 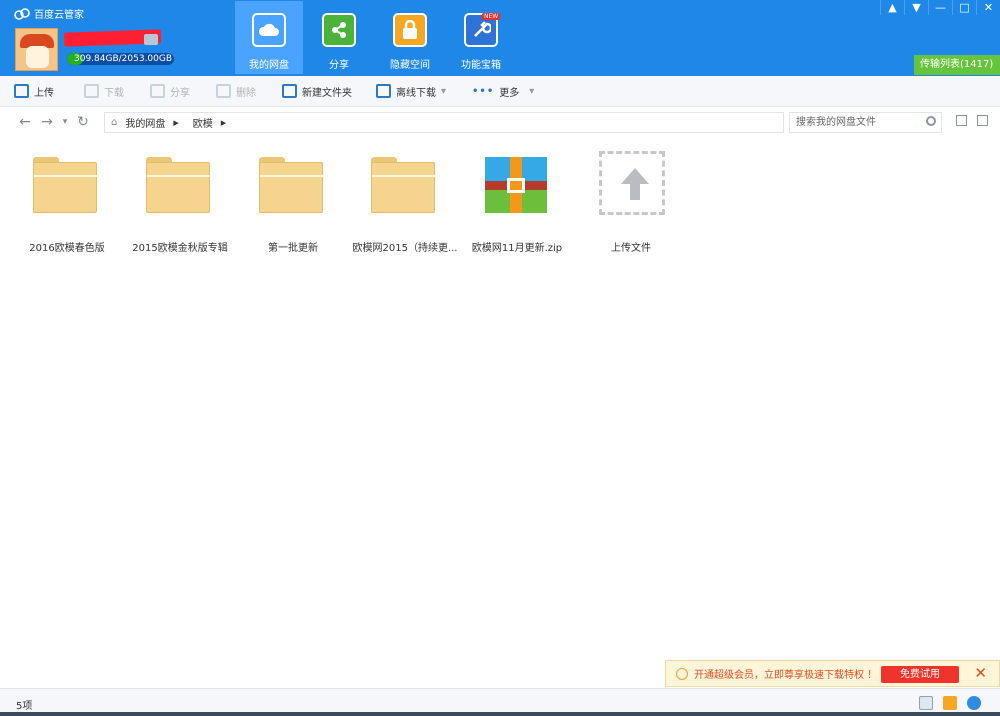 What do you see at coordinates (47, 122) in the screenshot?
I see `forward-button: →` at bounding box center [47, 122].